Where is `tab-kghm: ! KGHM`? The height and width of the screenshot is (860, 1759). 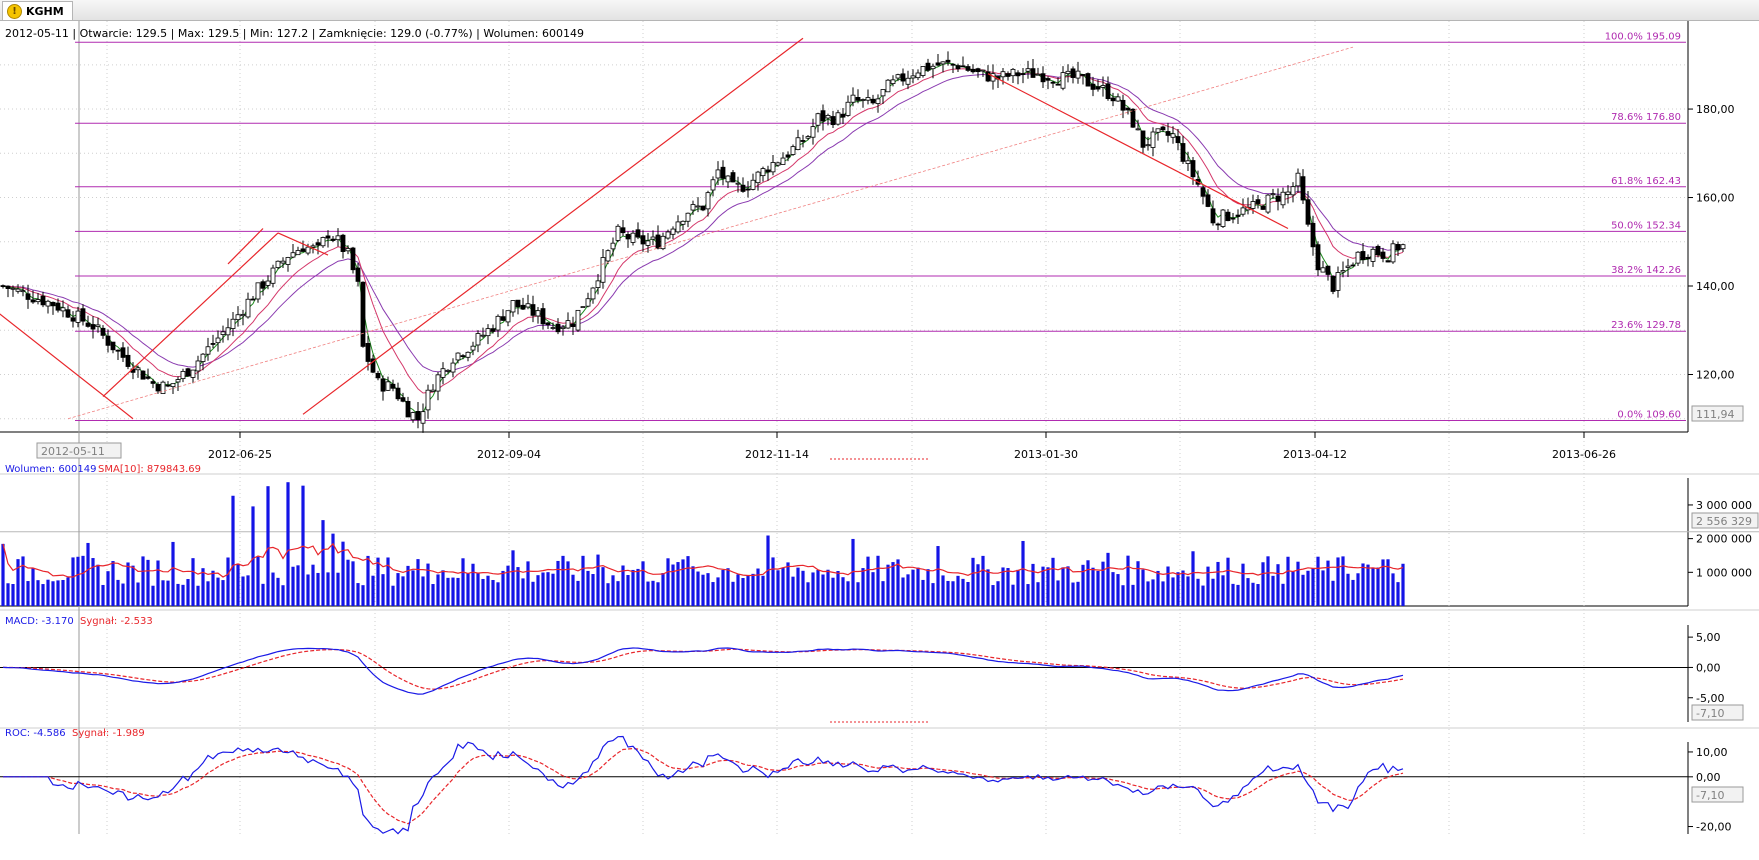
tab-kghm: ! KGHM is located at coordinates (37, 10).